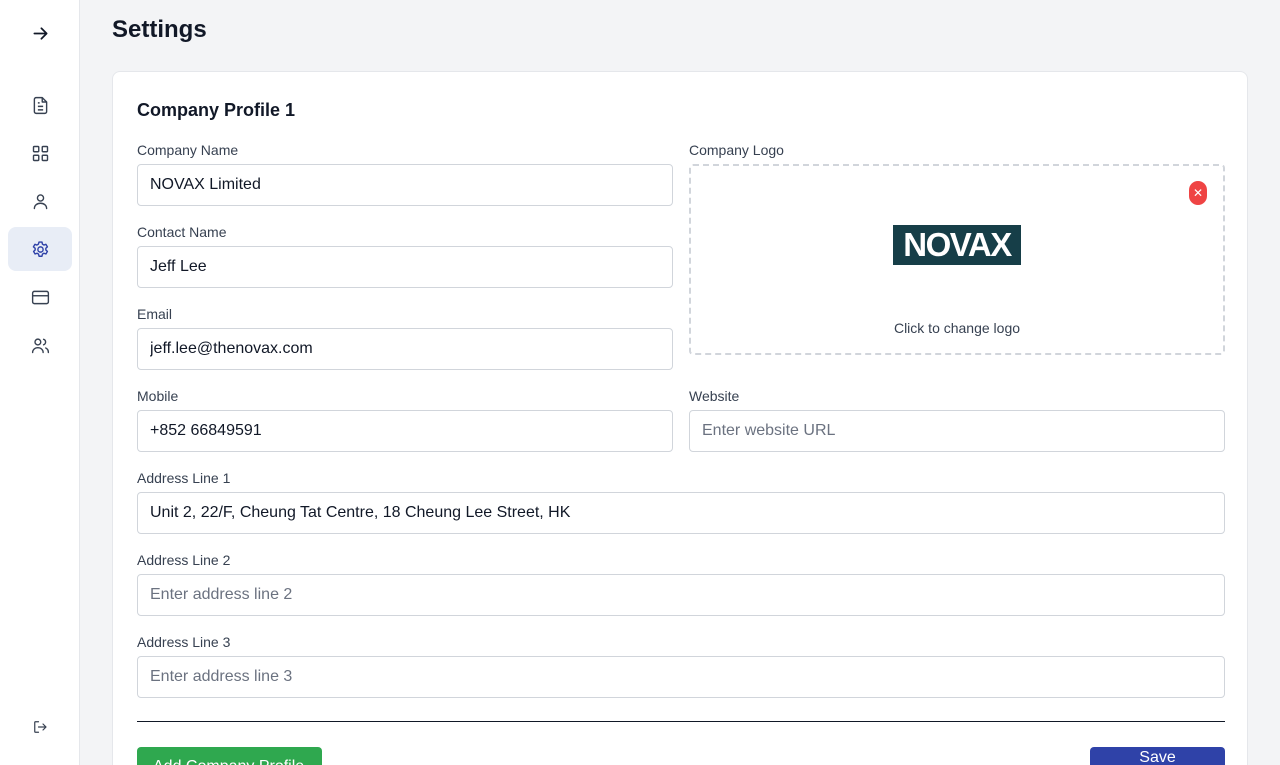 The width and height of the screenshot is (1280, 765). I want to click on gear-icon, so click(40, 248).